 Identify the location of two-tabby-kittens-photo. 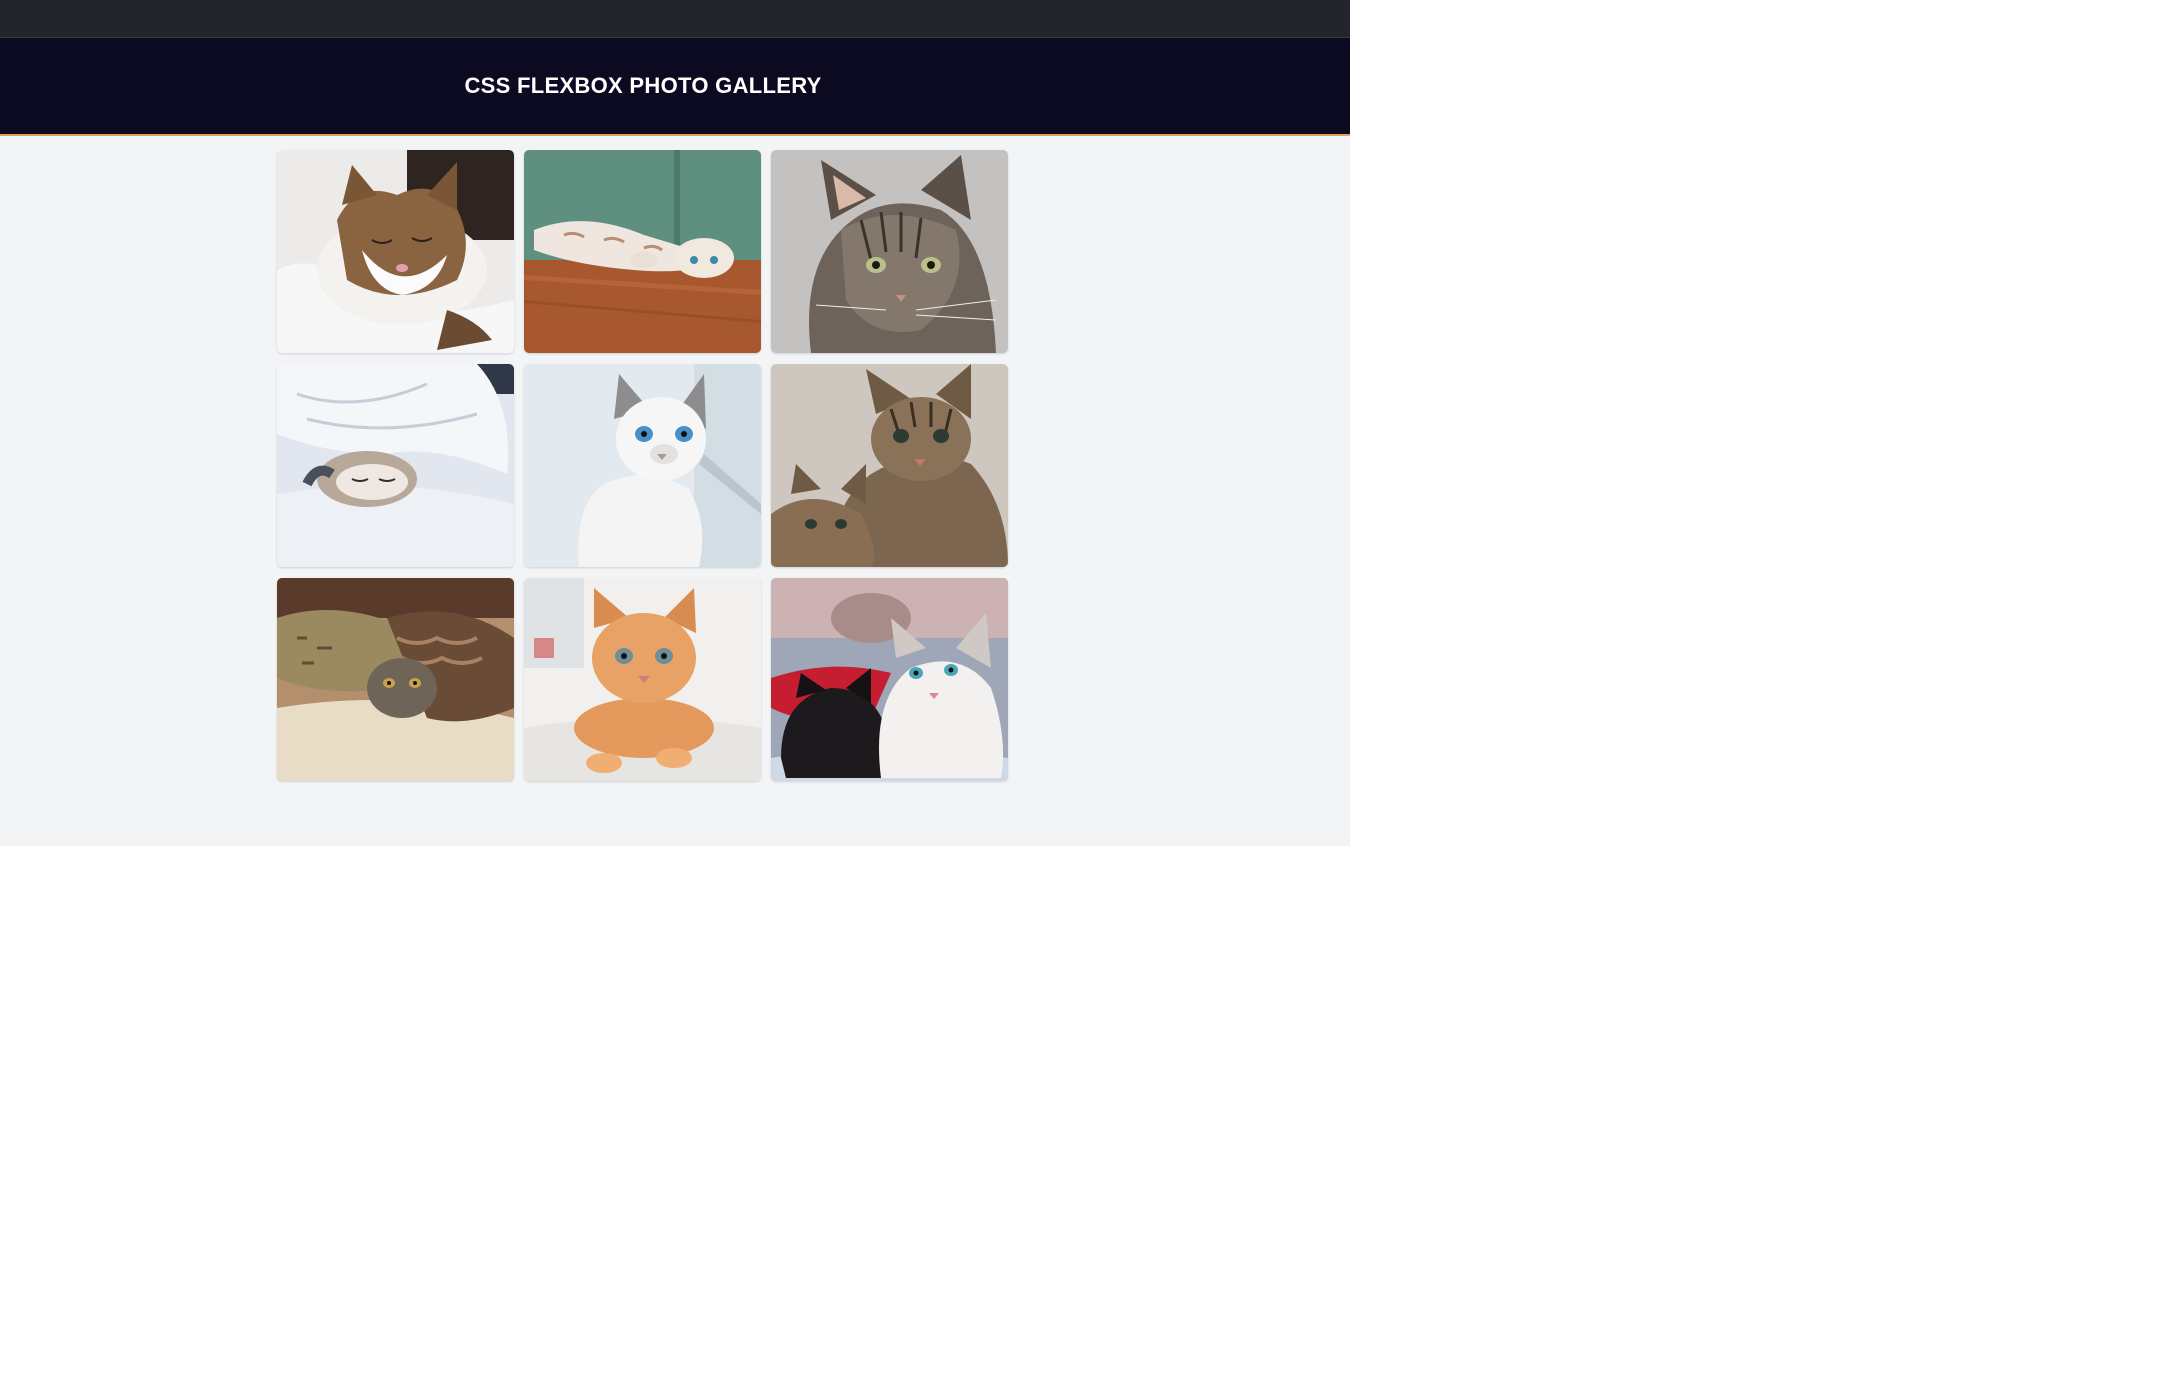
(889, 465).